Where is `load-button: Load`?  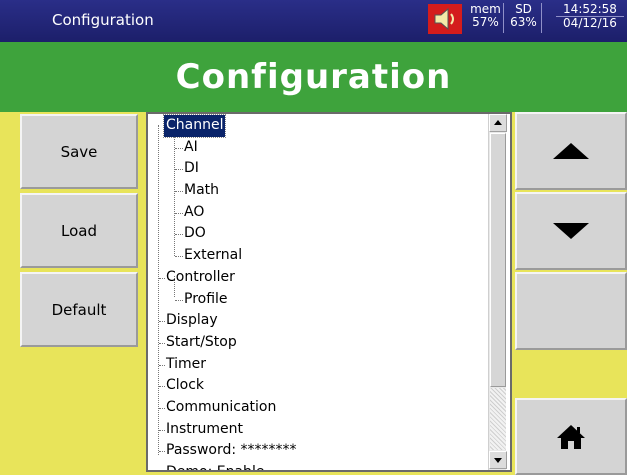
load-button: Load is located at coordinates (79, 230).